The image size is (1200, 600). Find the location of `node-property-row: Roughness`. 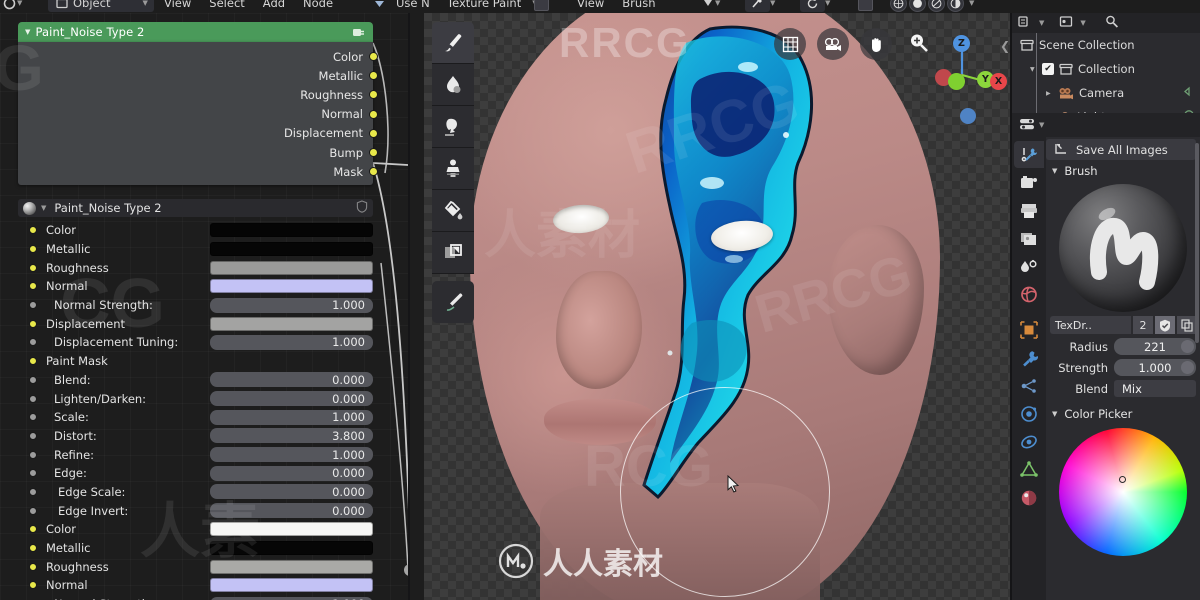

node-property-row: Roughness is located at coordinates (195, 566).